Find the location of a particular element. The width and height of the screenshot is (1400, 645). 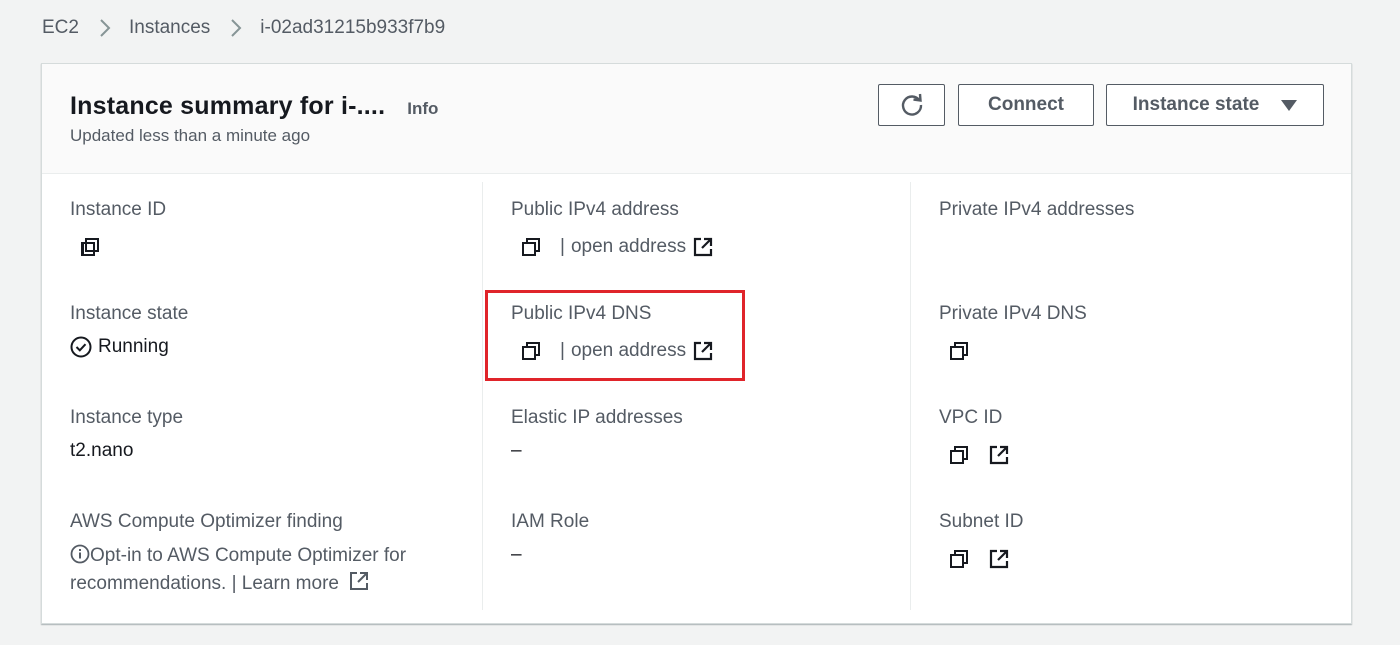

instance-state-value: Running is located at coordinates (133, 346).